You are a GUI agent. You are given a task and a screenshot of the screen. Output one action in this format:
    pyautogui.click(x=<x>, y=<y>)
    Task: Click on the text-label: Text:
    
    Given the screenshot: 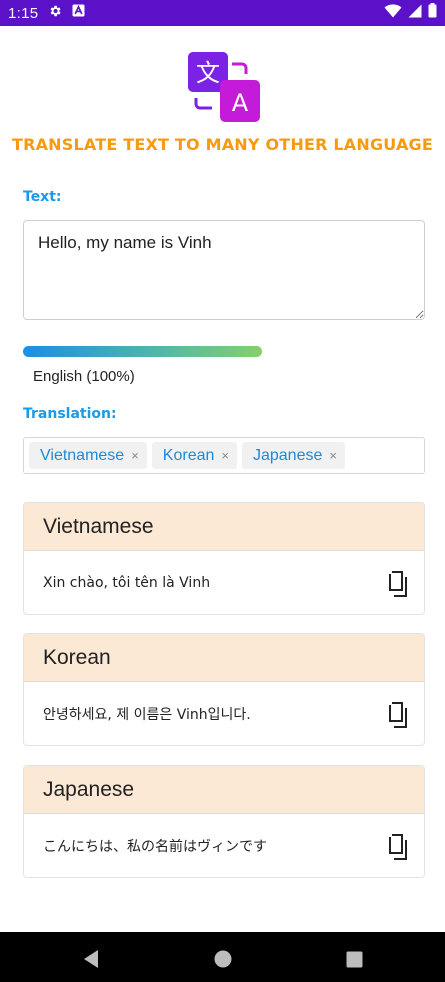 What is the action you would take?
    pyautogui.click(x=42, y=197)
    